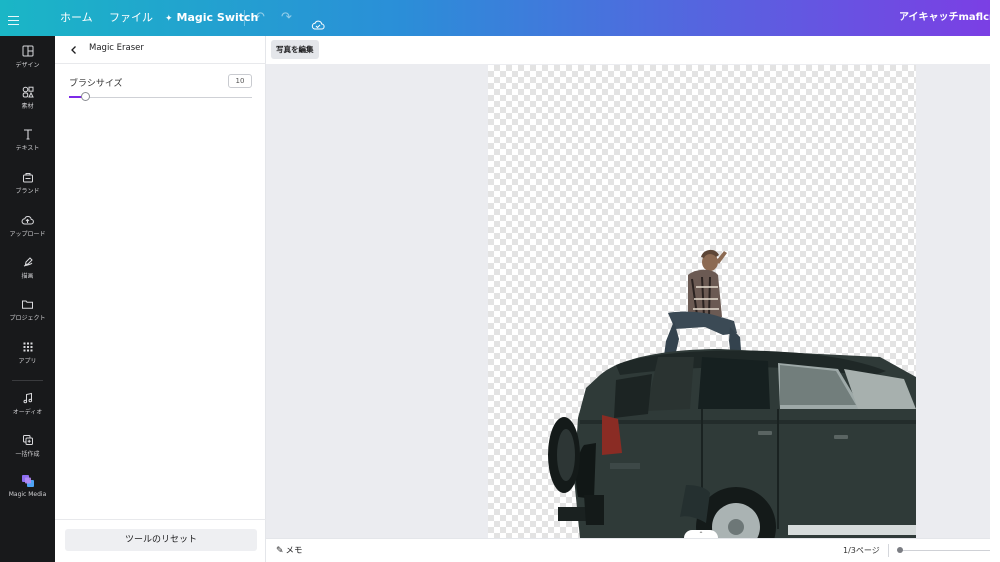 The image size is (1000, 562). Describe the element at coordinates (27, 318) in the screenshot. I see `rail-label: プロジェクト` at that location.